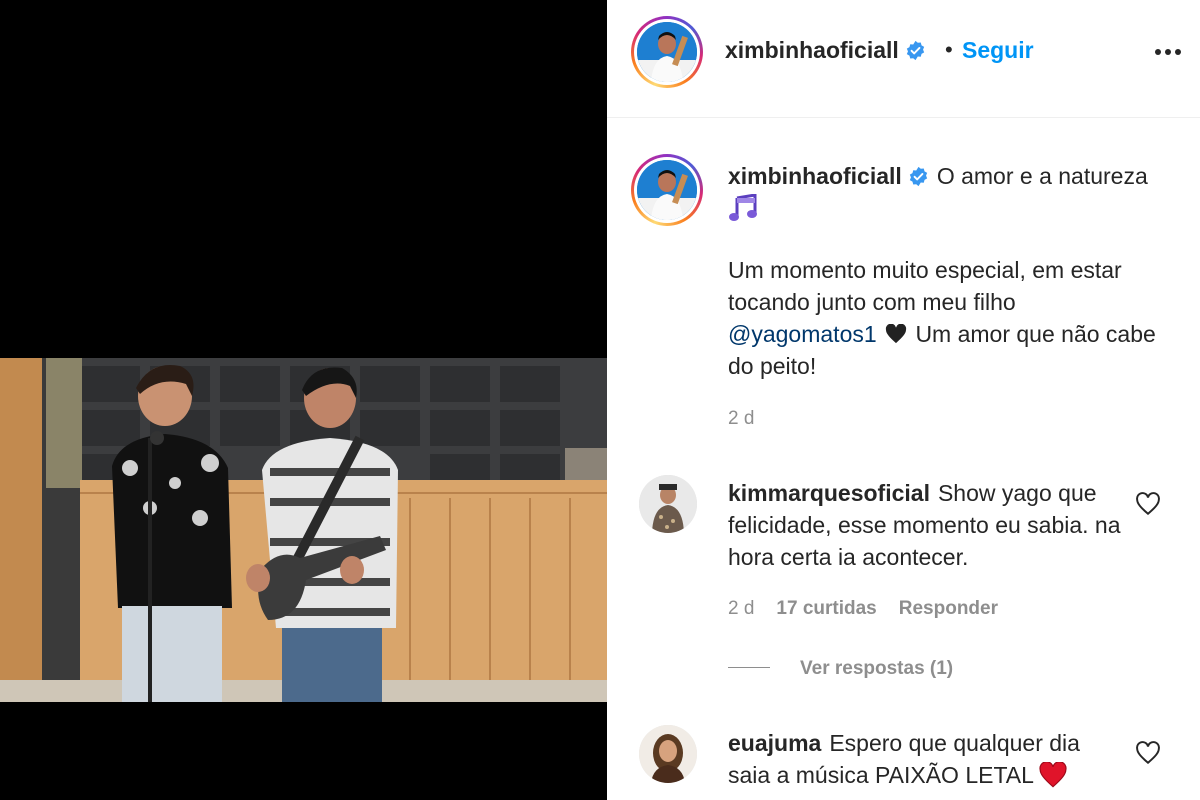  What do you see at coordinates (998, 50) in the screenshot?
I see `follow-button: Seguir` at bounding box center [998, 50].